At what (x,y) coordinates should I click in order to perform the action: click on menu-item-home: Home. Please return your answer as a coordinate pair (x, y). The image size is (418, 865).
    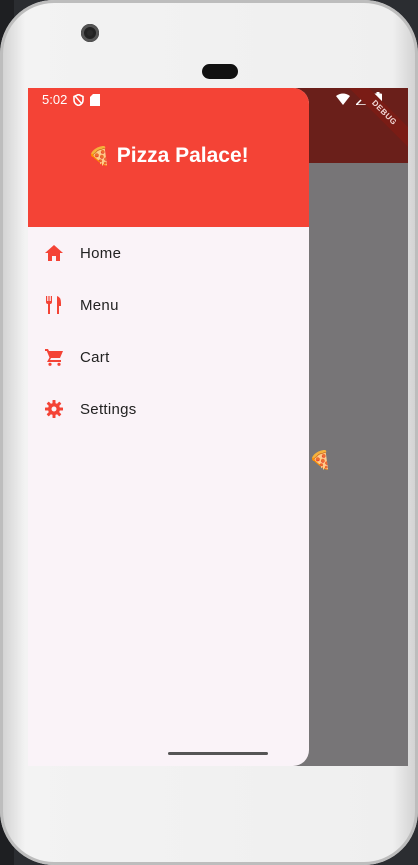
    Looking at the image, I should click on (168, 253).